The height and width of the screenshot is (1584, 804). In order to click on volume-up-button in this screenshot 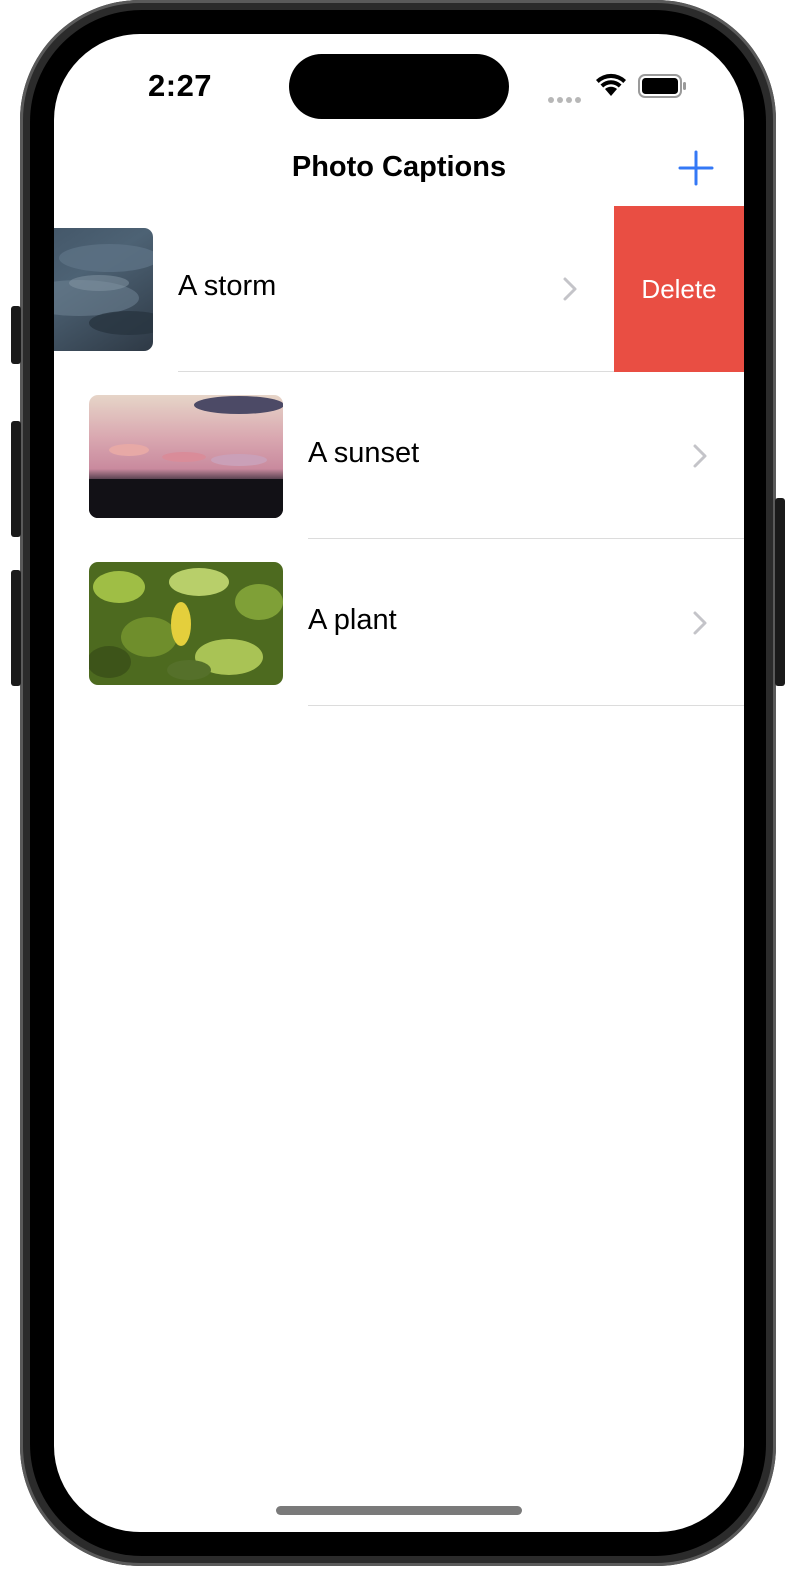, I will do `click(16, 479)`.